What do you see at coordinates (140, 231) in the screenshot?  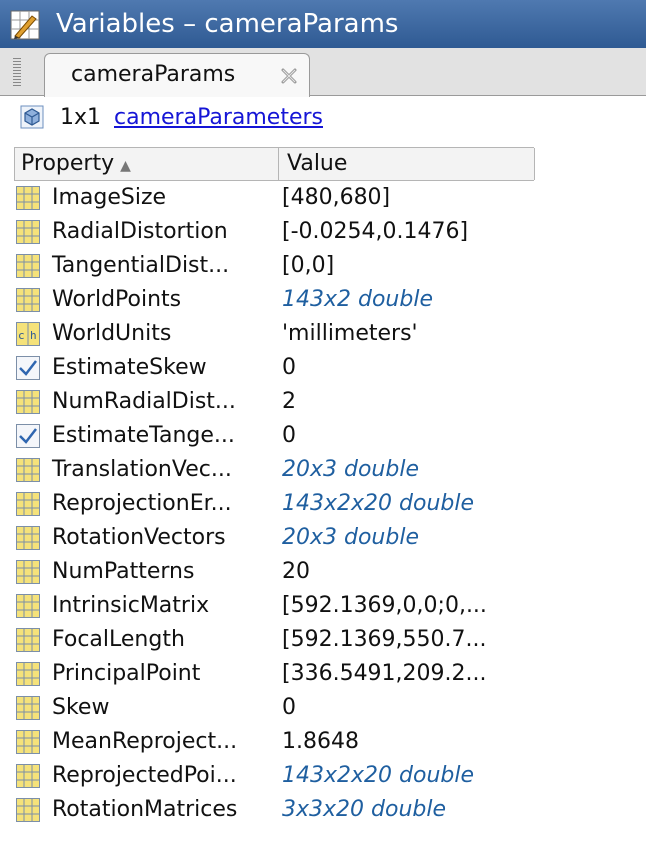 I see `property-name: RadialDistortion` at bounding box center [140, 231].